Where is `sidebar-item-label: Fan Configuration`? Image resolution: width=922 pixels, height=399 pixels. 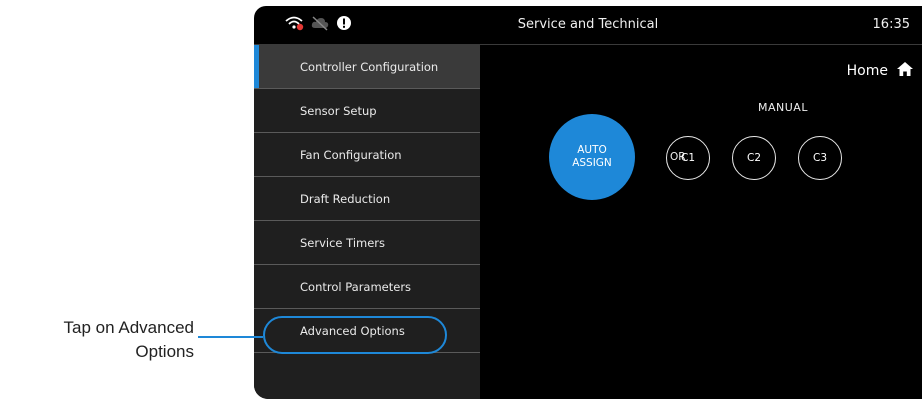
sidebar-item-label: Fan Configuration is located at coordinates (351, 154).